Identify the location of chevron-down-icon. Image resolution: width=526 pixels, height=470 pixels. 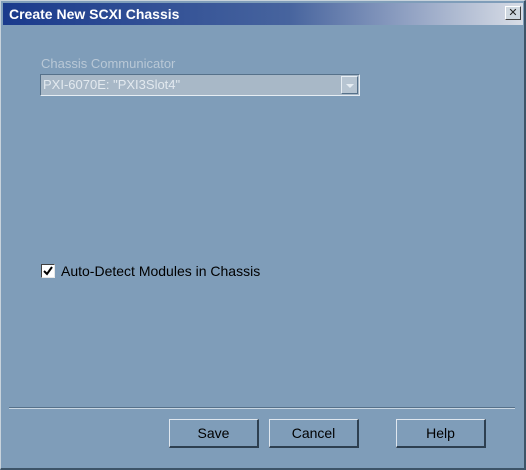
(349, 85).